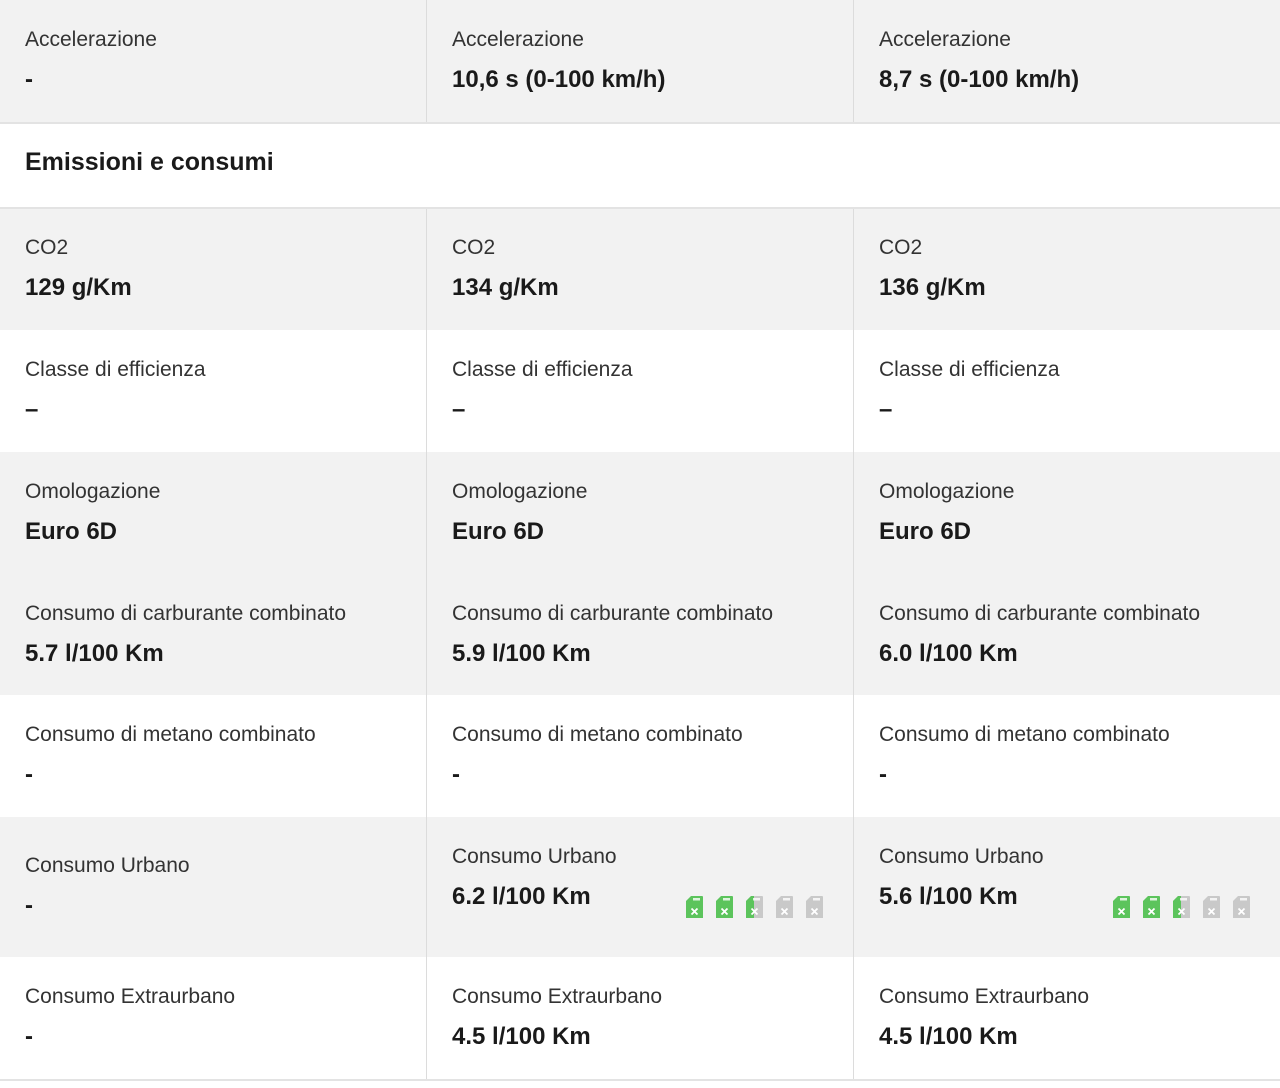  Describe the element at coordinates (932, 287) in the screenshot. I see `spec-value: 136 g/Km` at that location.